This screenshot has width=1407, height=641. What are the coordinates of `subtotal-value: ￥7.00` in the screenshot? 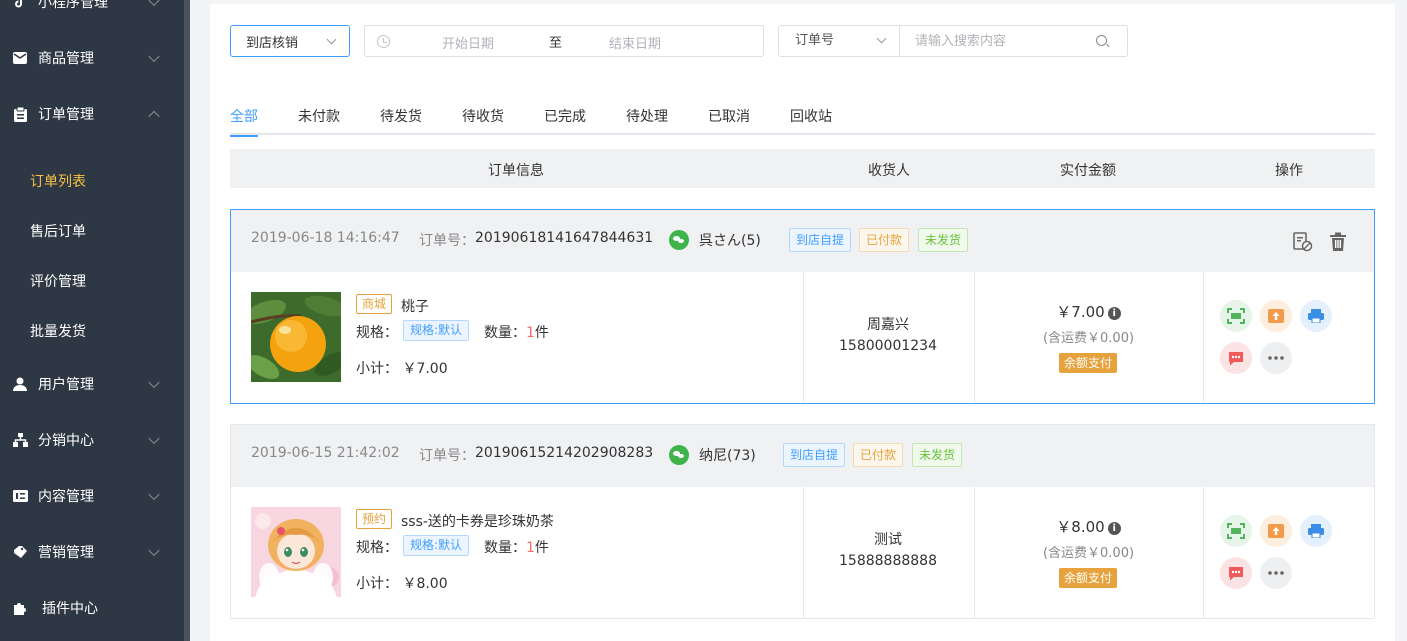 It's located at (425, 369).